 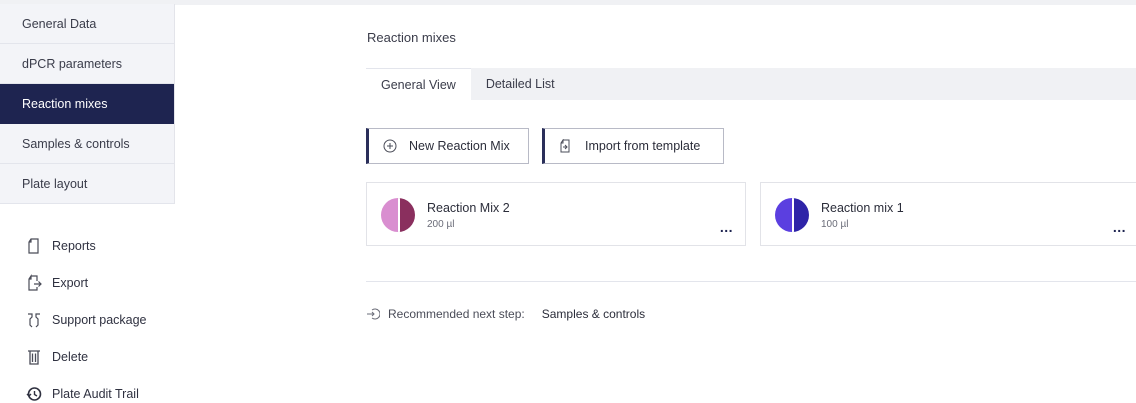 I want to click on tab-bar-fill, so click(x=853, y=84).